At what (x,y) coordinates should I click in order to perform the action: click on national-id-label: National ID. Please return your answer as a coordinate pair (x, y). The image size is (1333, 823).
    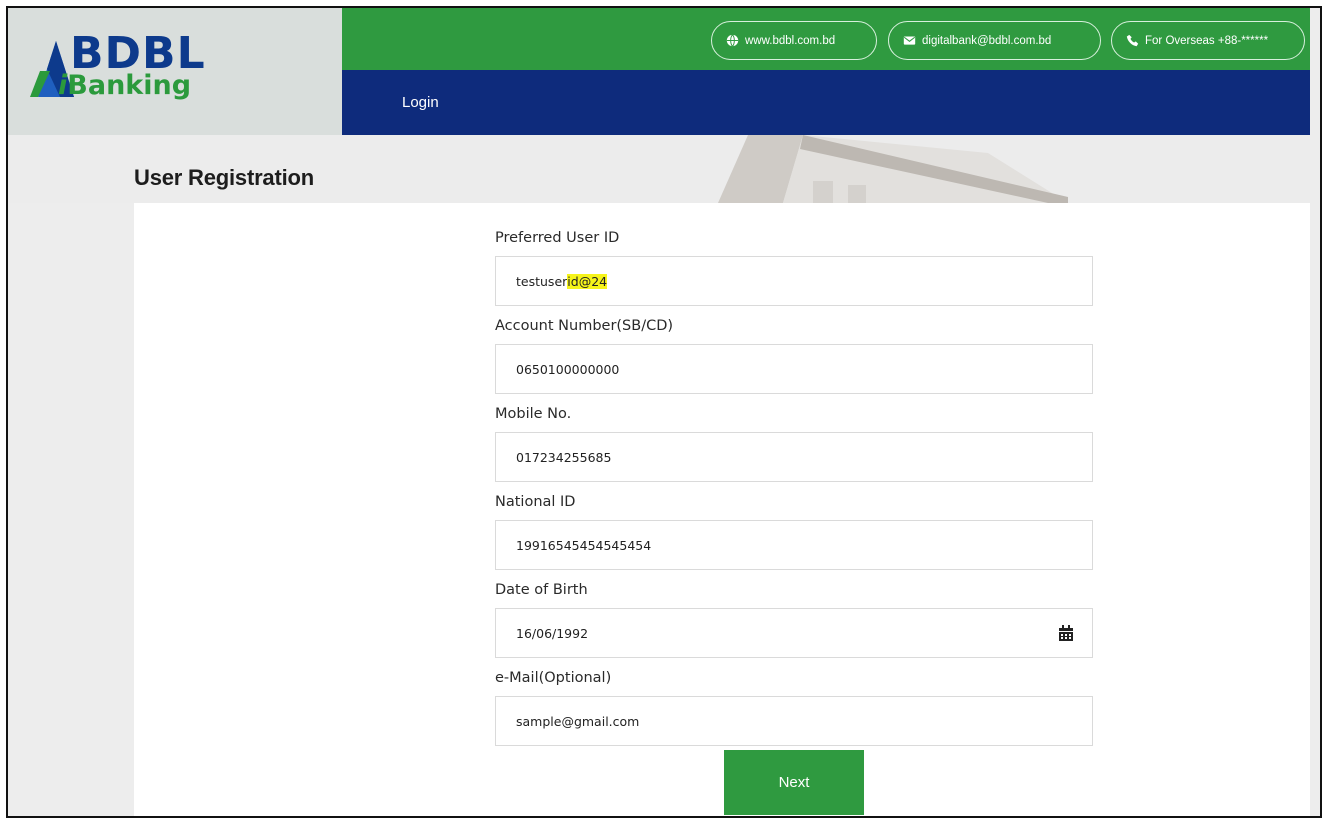
    Looking at the image, I should click on (535, 502).